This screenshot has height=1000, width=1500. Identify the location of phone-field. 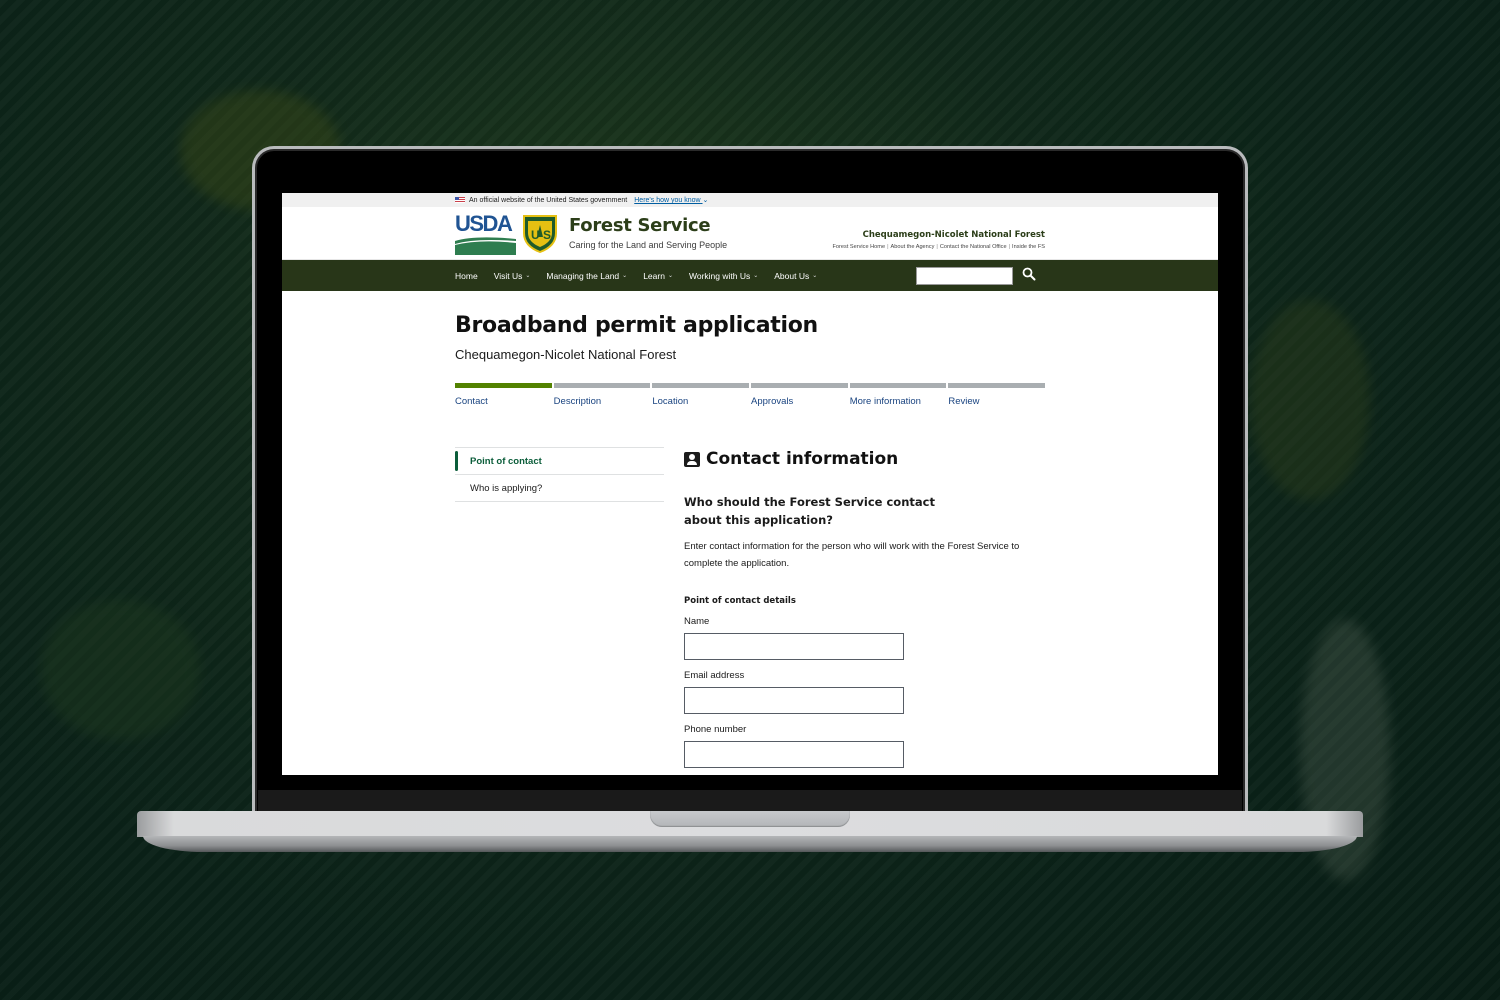
(794, 754).